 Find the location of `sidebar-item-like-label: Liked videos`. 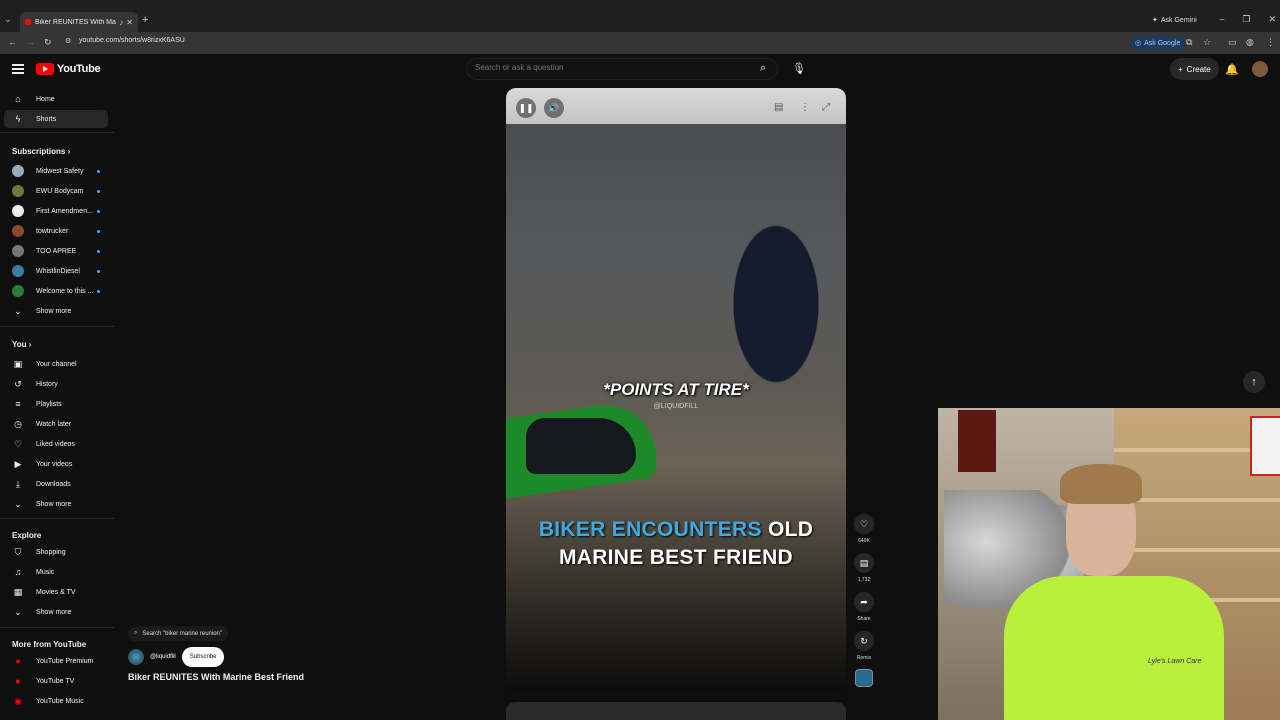

sidebar-item-like-label: Liked videos is located at coordinates (55, 444).